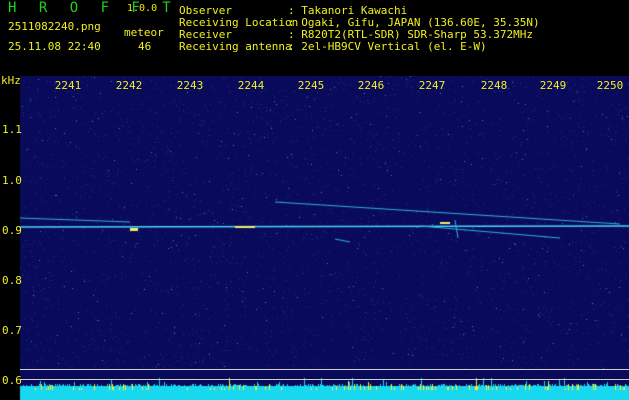 This screenshot has height=400, width=629. I want to click on x-tick-2248: 2248, so click(494, 85).